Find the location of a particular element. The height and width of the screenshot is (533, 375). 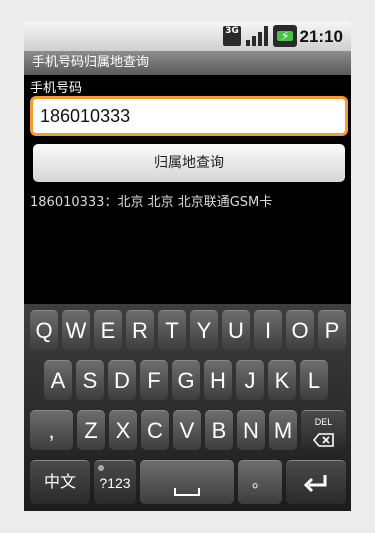

key-s: S is located at coordinates (90, 380).